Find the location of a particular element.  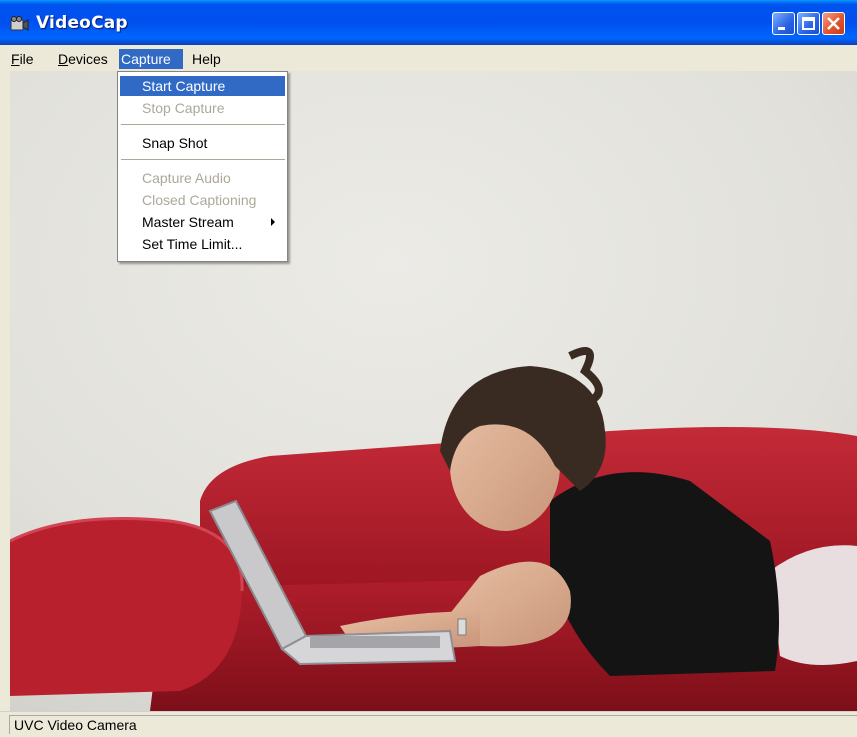

status-bar: UVC Video Camera is located at coordinates (428, 724).